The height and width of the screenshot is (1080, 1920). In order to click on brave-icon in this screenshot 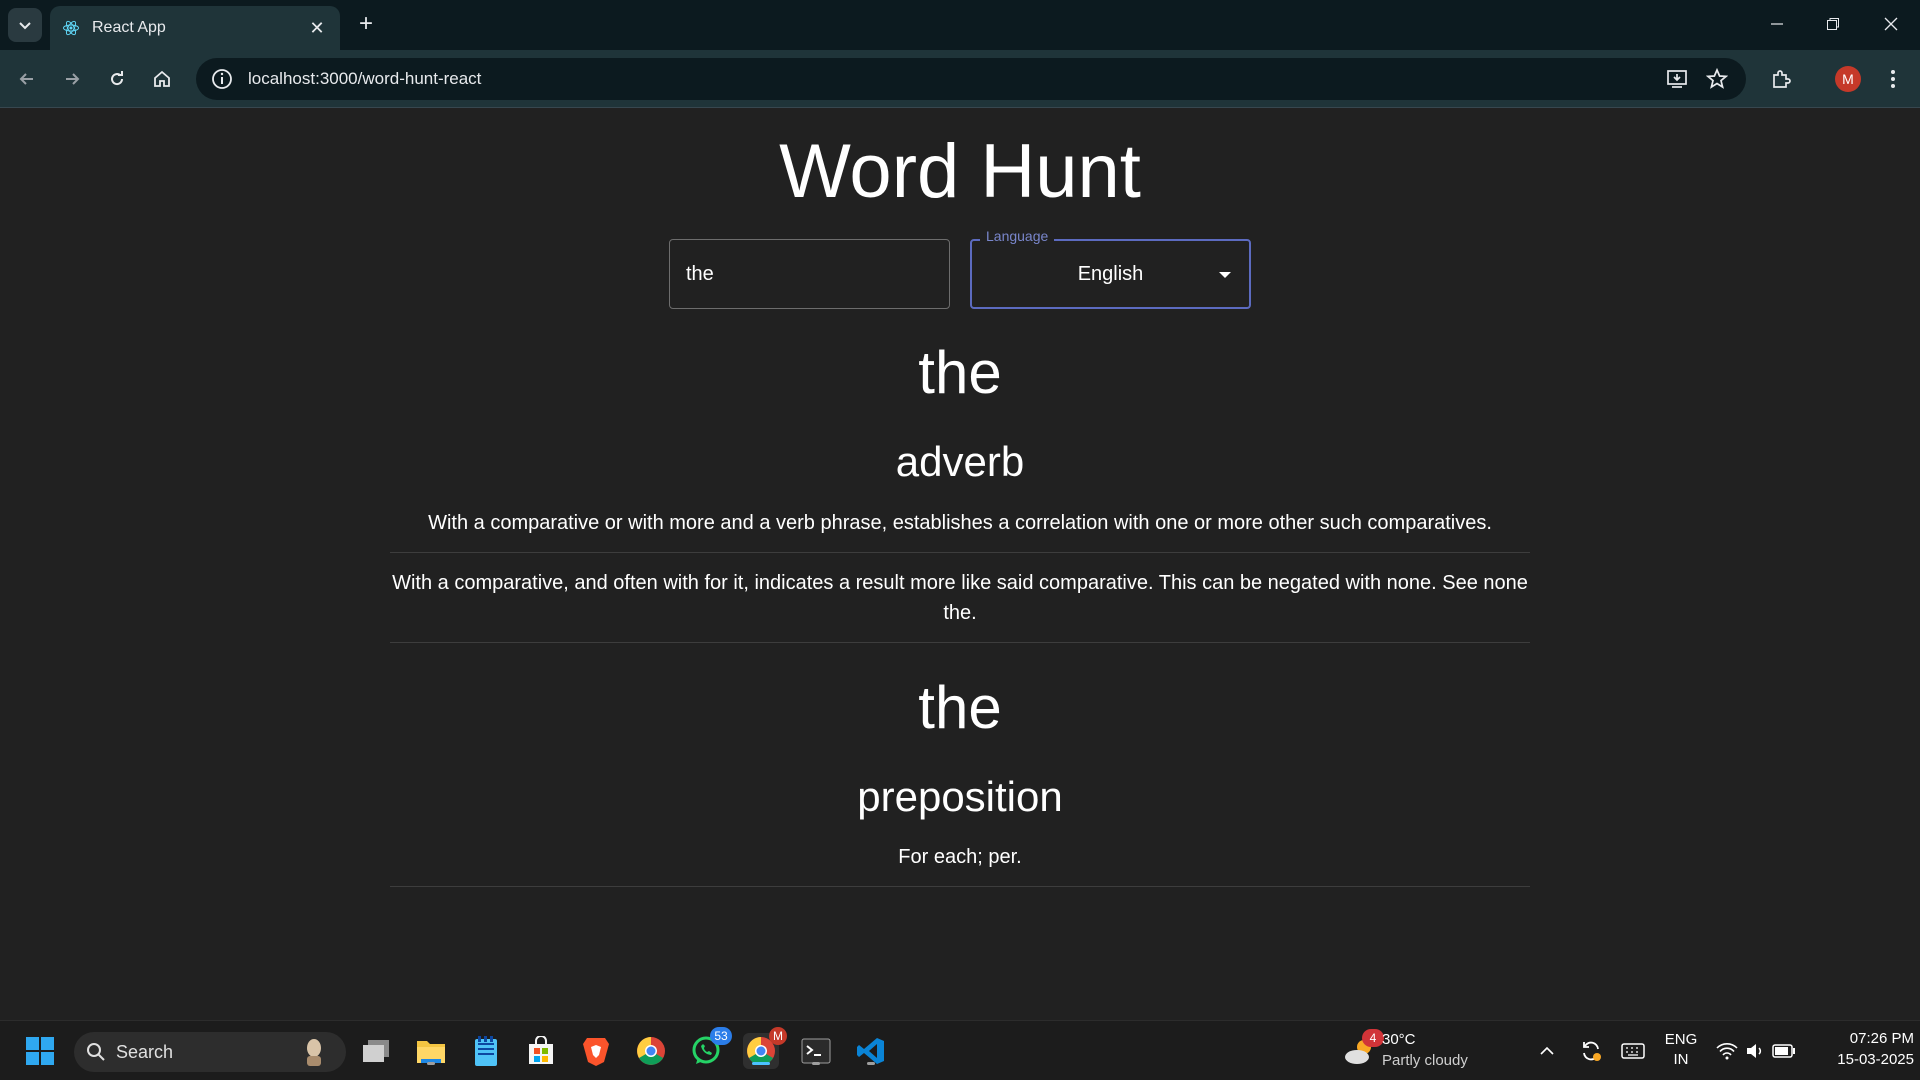, I will do `click(596, 1052)`.